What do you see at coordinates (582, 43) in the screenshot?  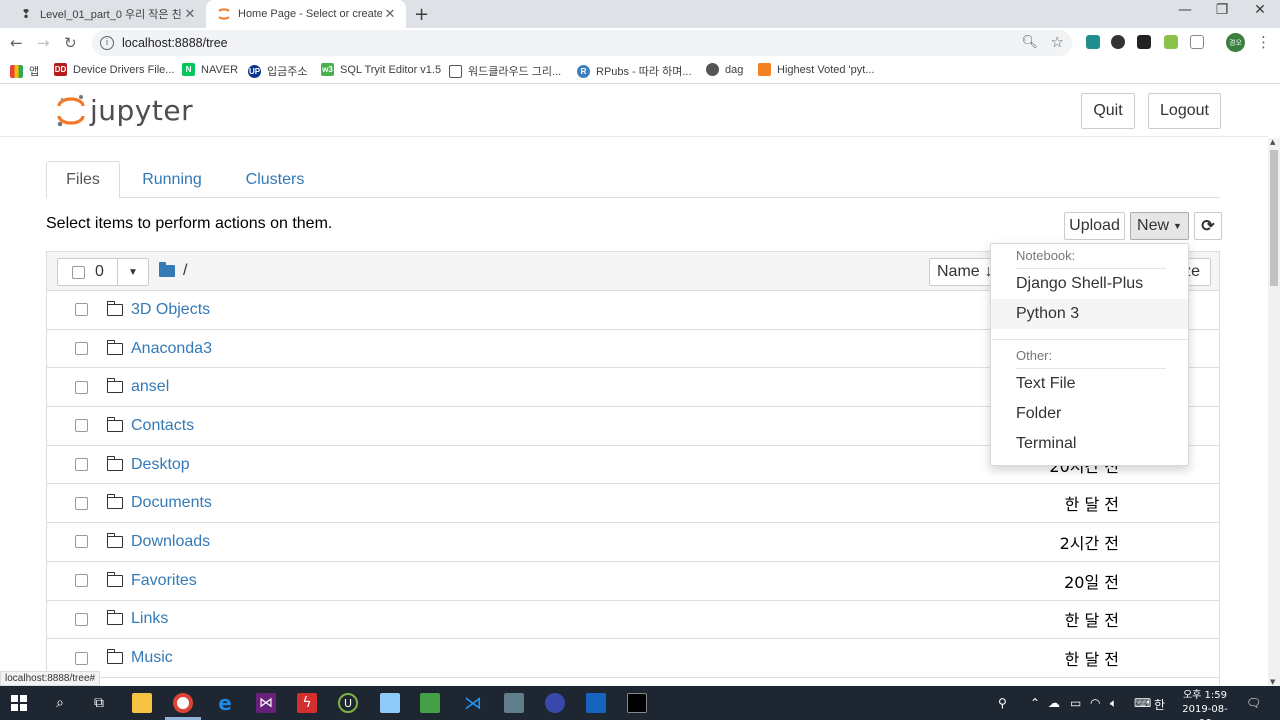 I see `address-bar: i localhost:8888/tree 🔍︎ ☆` at bounding box center [582, 43].